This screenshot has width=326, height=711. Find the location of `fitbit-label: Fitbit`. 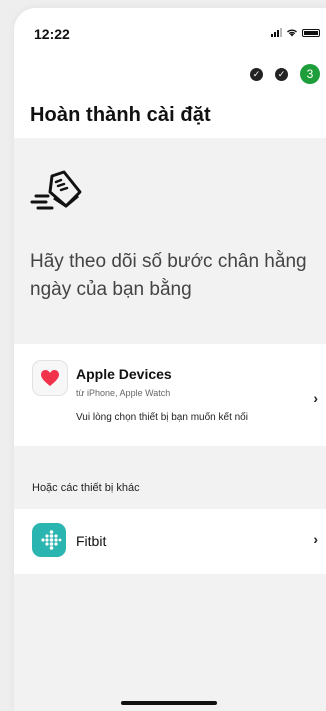

fitbit-label: Fitbit is located at coordinates (91, 541).